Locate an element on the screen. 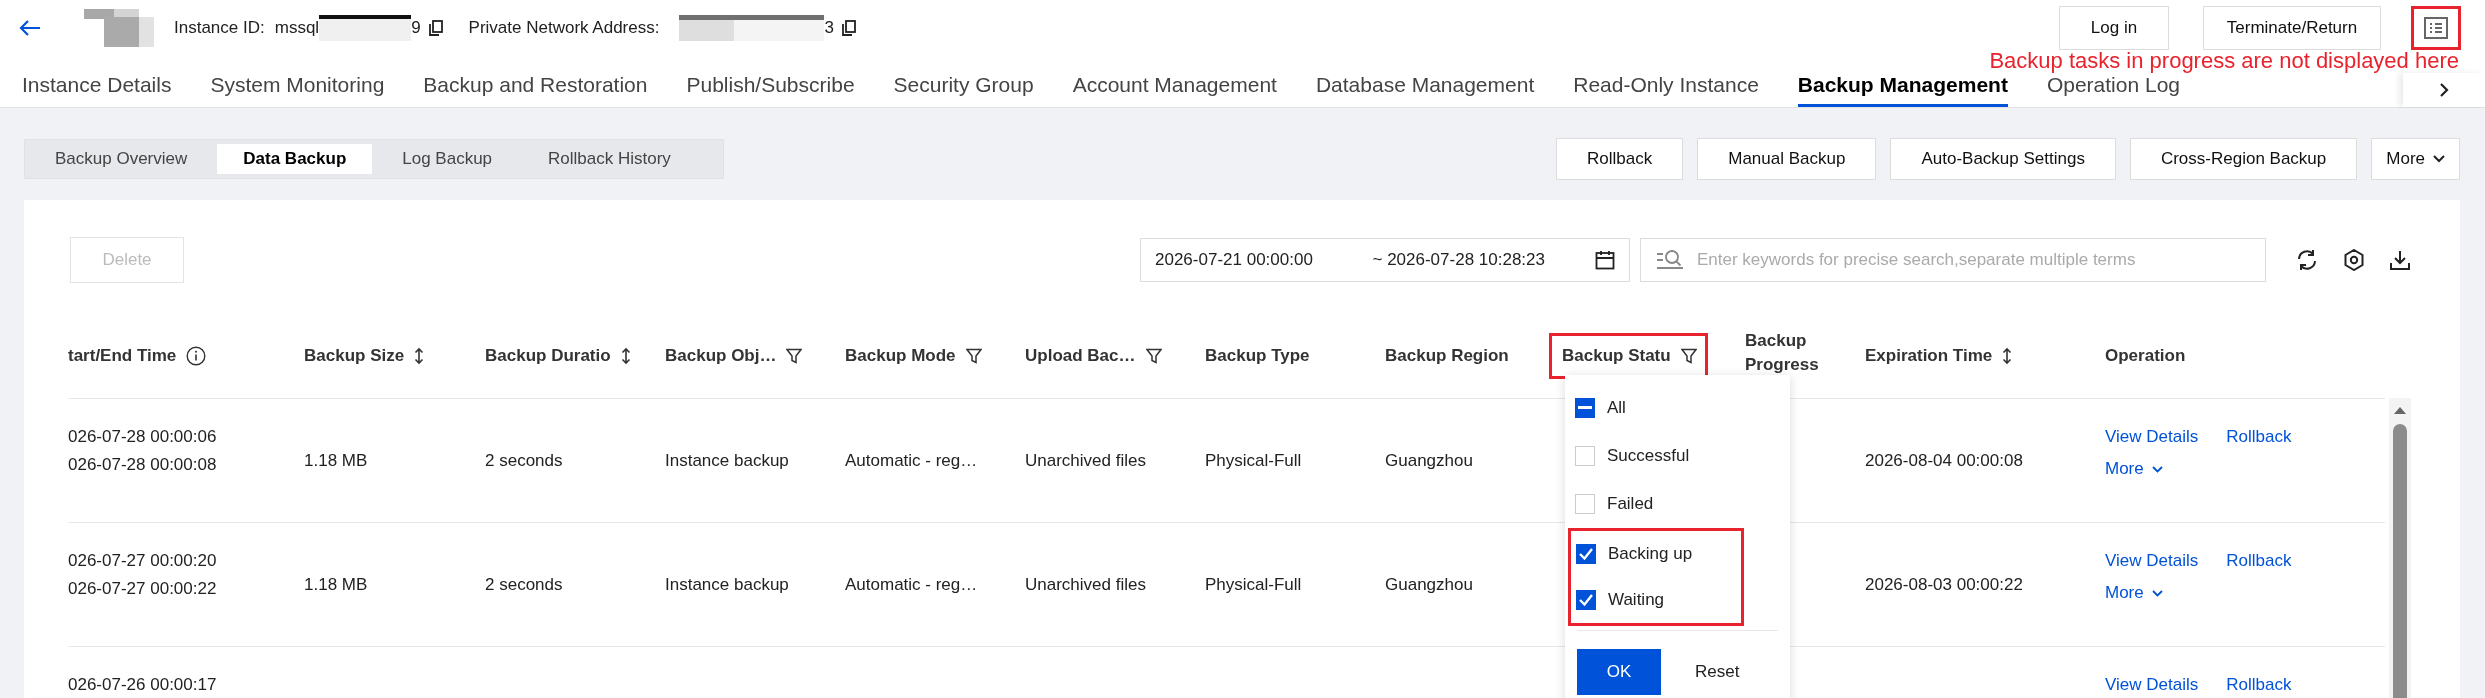  table-cell: Physical-Full is located at coordinates (1253, 460).